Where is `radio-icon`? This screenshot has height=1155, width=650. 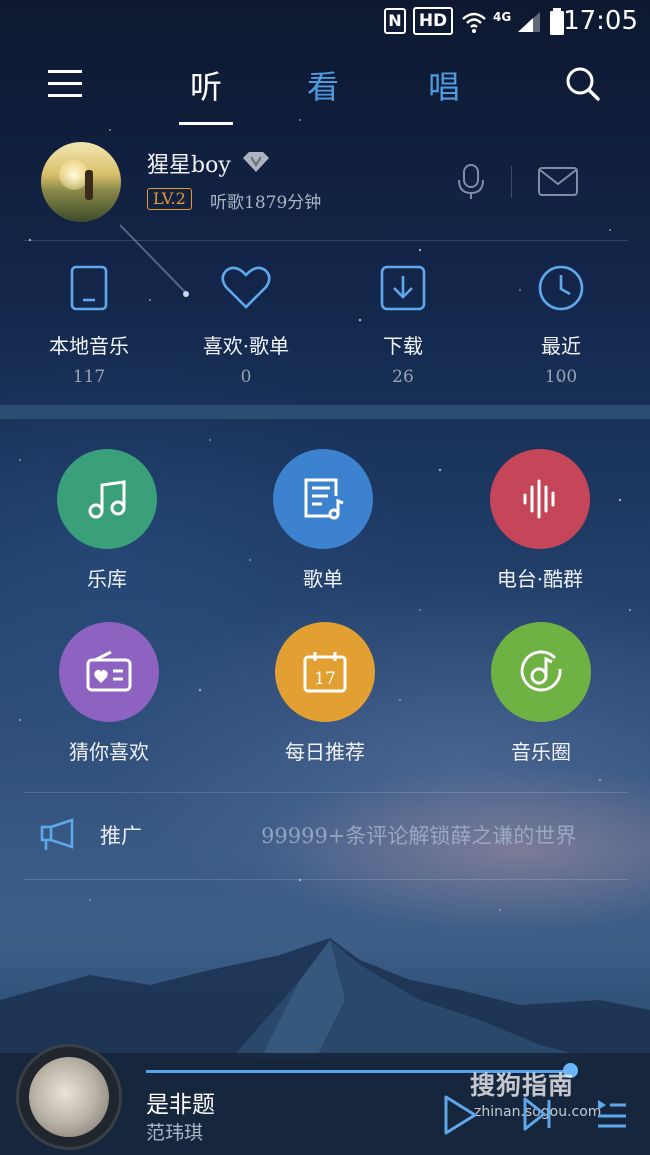 radio-icon is located at coordinates (109, 671).